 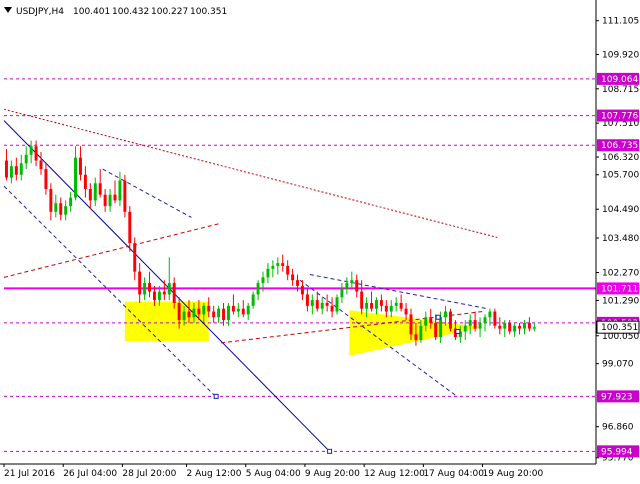 I want to click on x-tick-label-2: 28 Jul 20:00, so click(x=149, y=474).